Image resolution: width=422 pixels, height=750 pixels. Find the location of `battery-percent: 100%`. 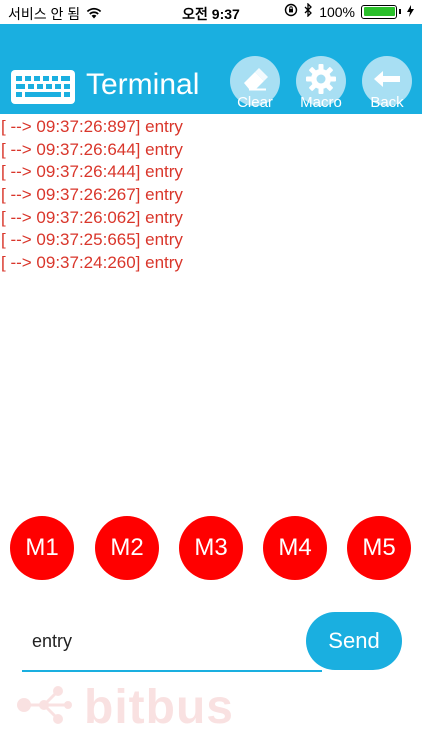

battery-percent: 100% is located at coordinates (337, 11).